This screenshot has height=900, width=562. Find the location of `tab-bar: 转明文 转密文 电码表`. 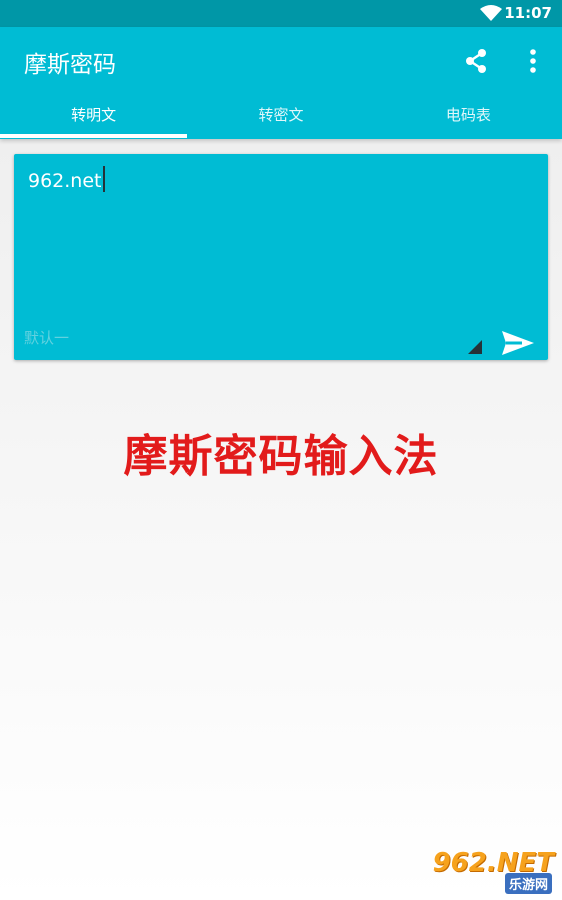

tab-bar: 转明文 转密文 电码表 is located at coordinates (281, 116).